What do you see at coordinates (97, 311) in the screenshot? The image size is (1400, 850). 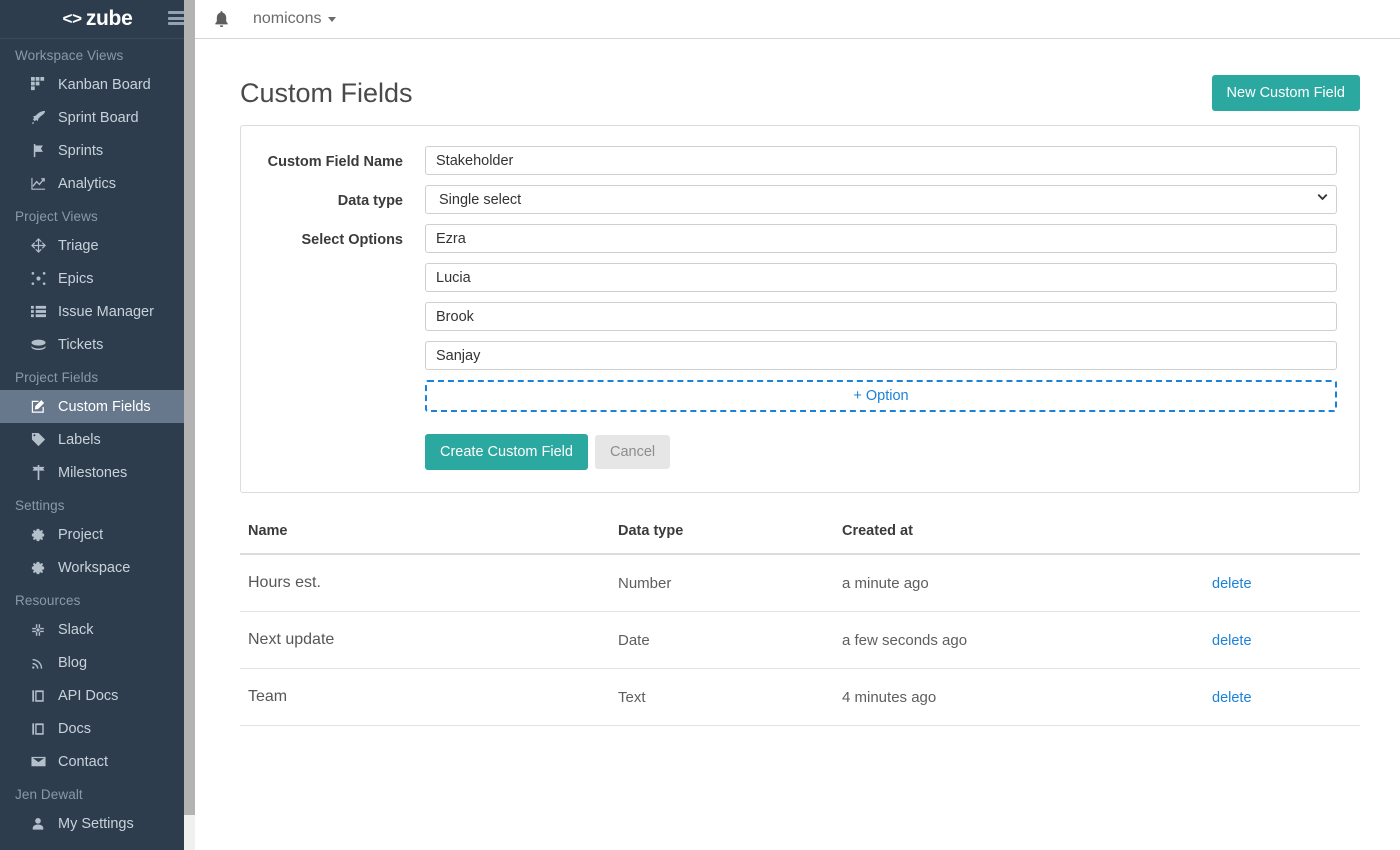 I see `sidebar-item-issue-manager: Issue Manager` at bounding box center [97, 311].